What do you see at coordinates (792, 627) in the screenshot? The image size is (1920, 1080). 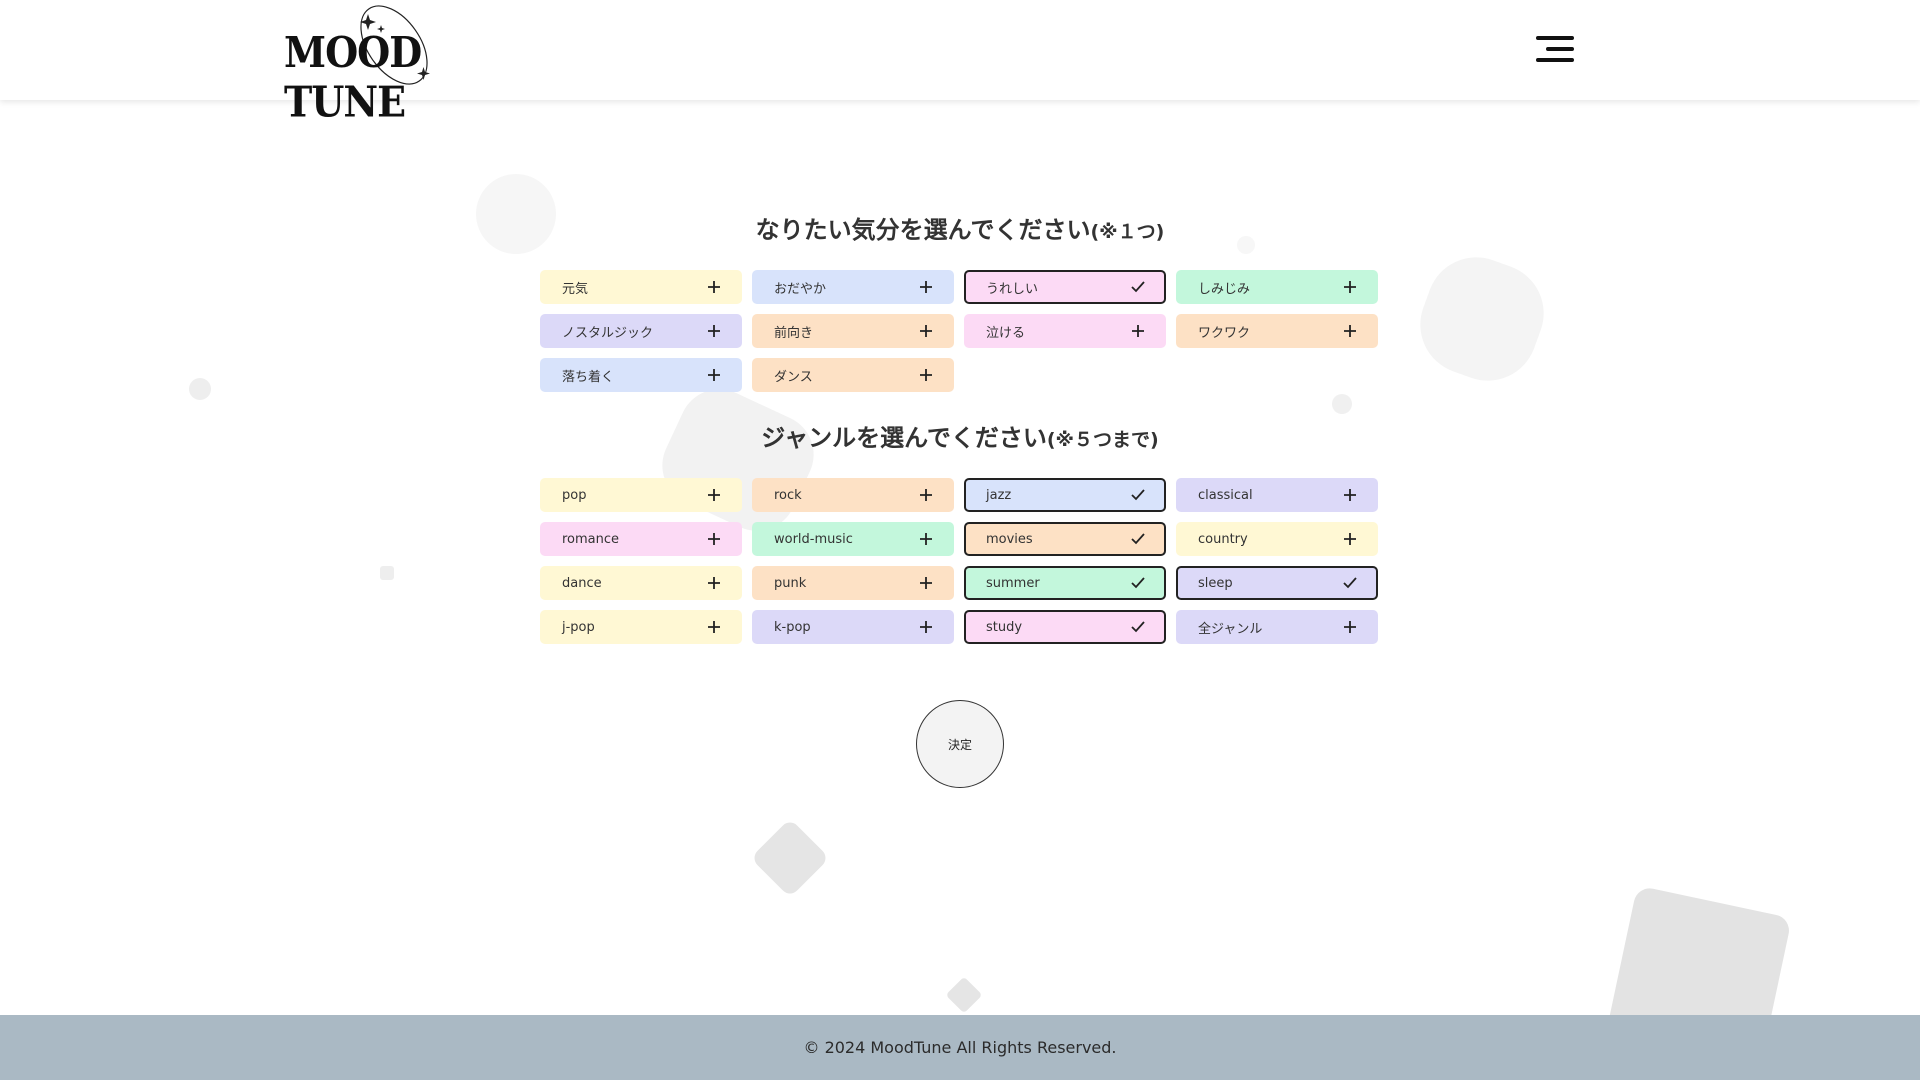 I see `genre-option-label: k-pop` at bounding box center [792, 627].